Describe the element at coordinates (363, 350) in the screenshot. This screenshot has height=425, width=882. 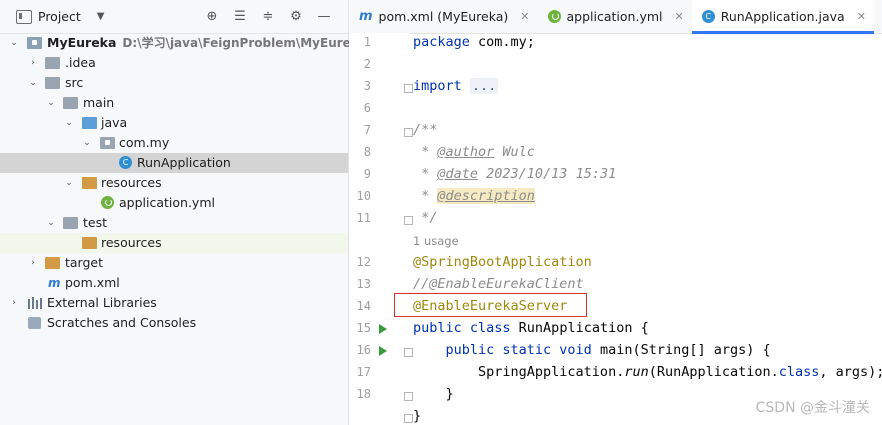
I see `line-number: 16` at that location.